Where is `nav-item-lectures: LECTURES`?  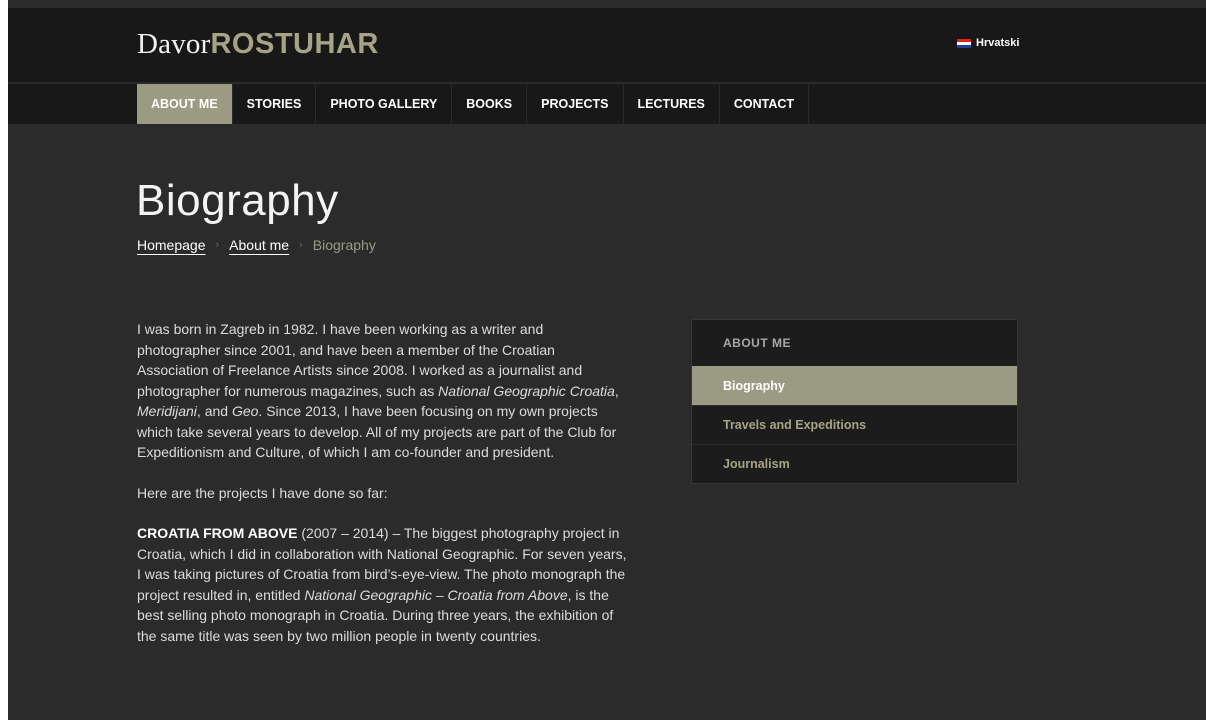 nav-item-lectures: LECTURES is located at coordinates (672, 104).